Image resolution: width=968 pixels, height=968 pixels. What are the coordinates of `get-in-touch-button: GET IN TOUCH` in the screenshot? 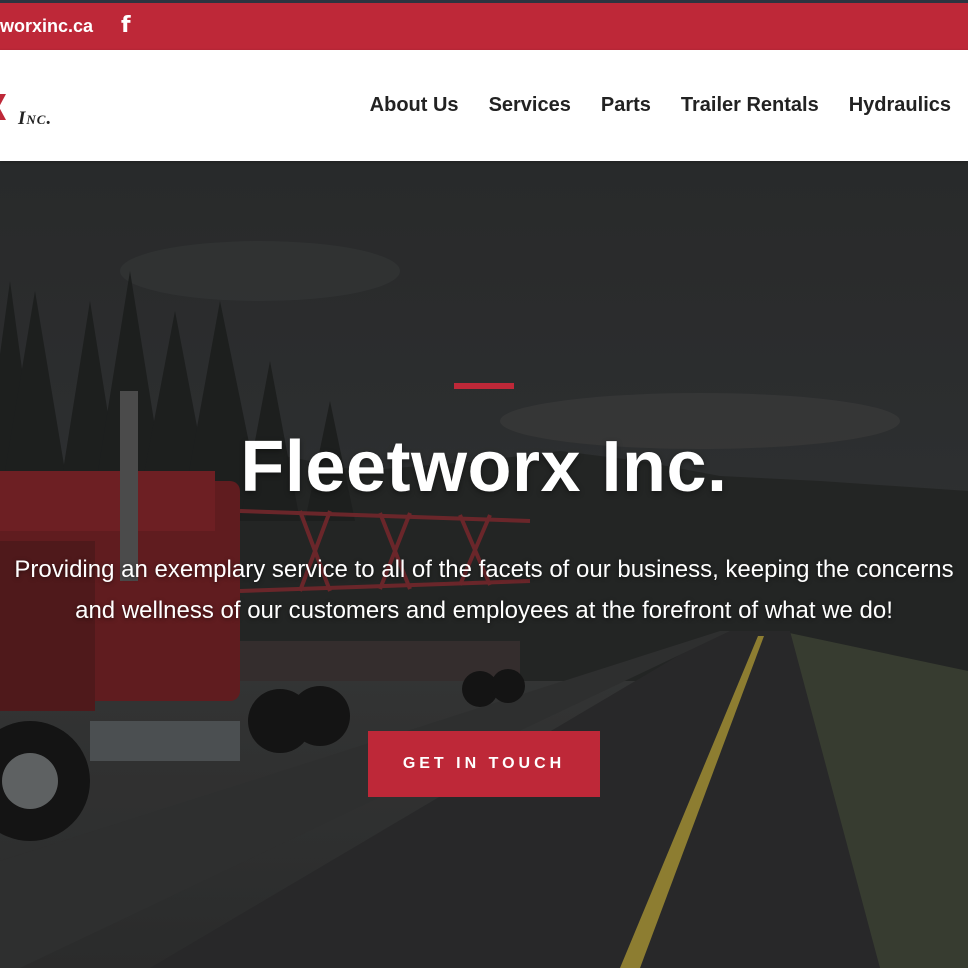 It's located at (484, 764).